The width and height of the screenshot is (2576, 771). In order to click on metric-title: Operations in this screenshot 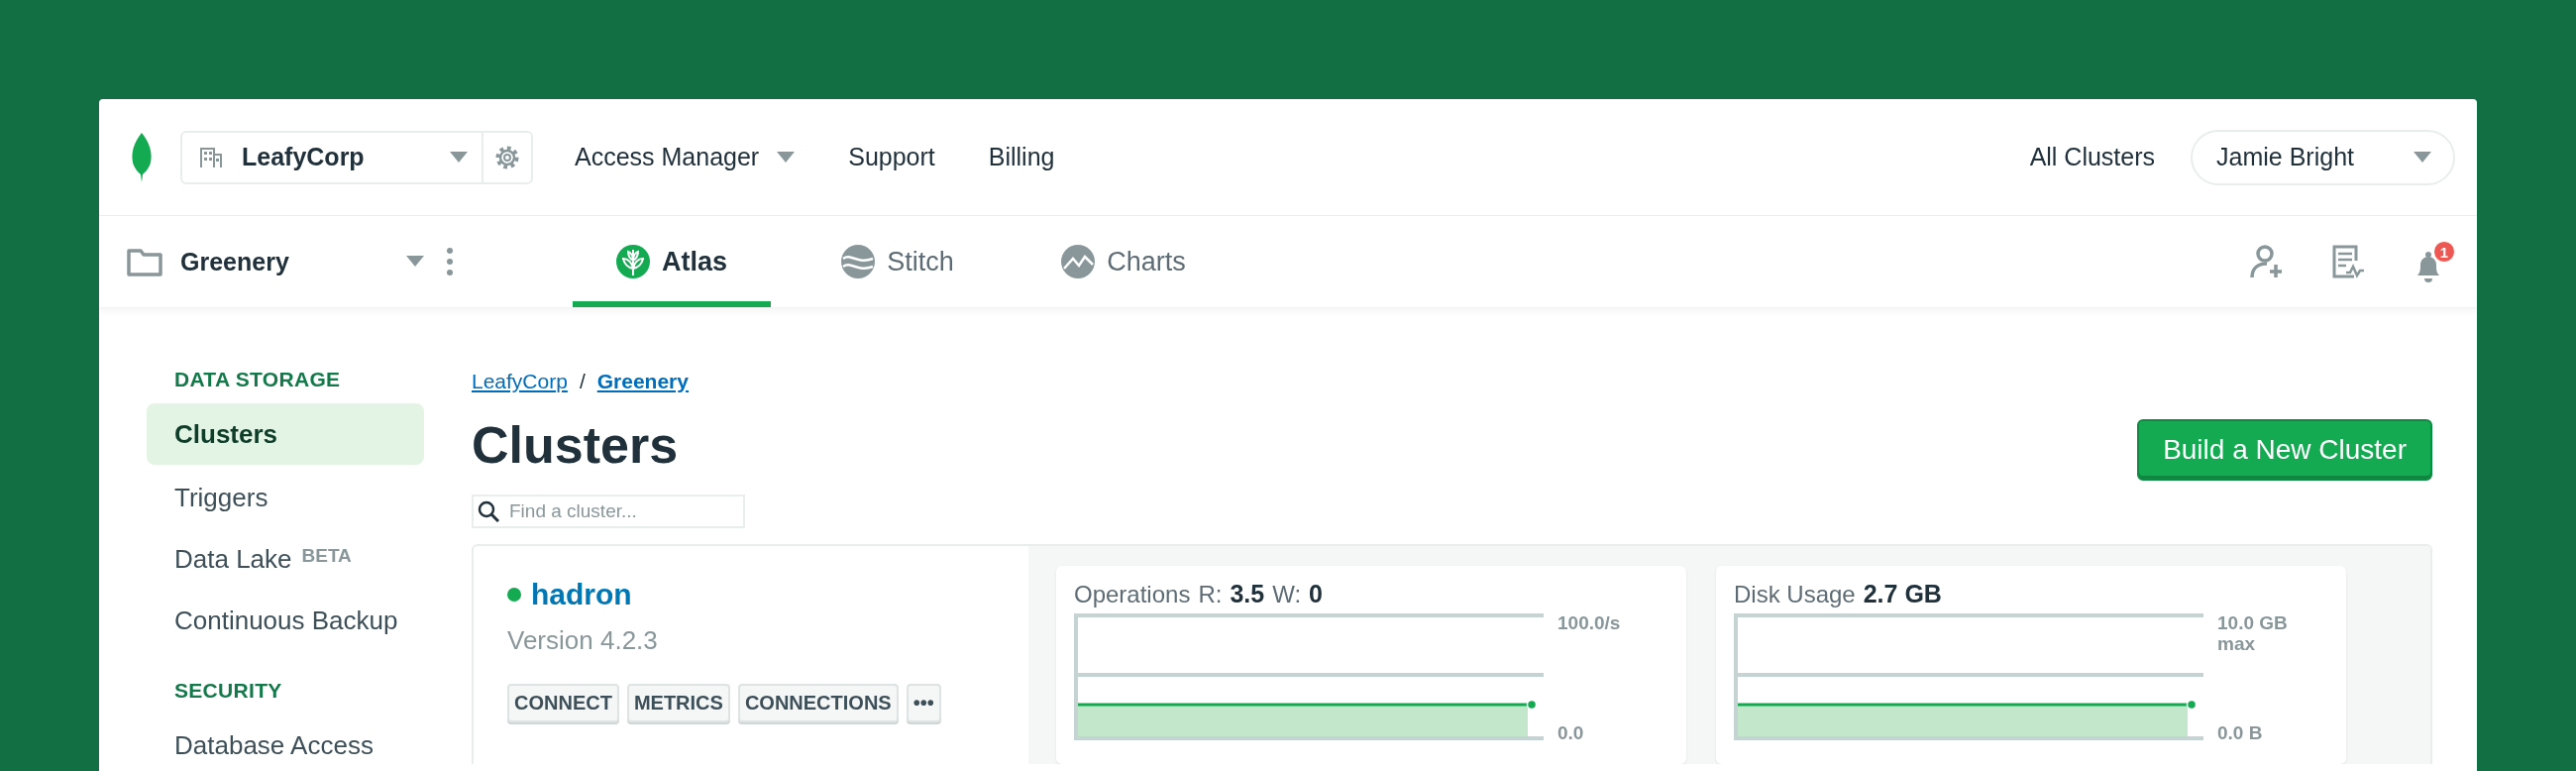, I will do `click(1133, 594)`.